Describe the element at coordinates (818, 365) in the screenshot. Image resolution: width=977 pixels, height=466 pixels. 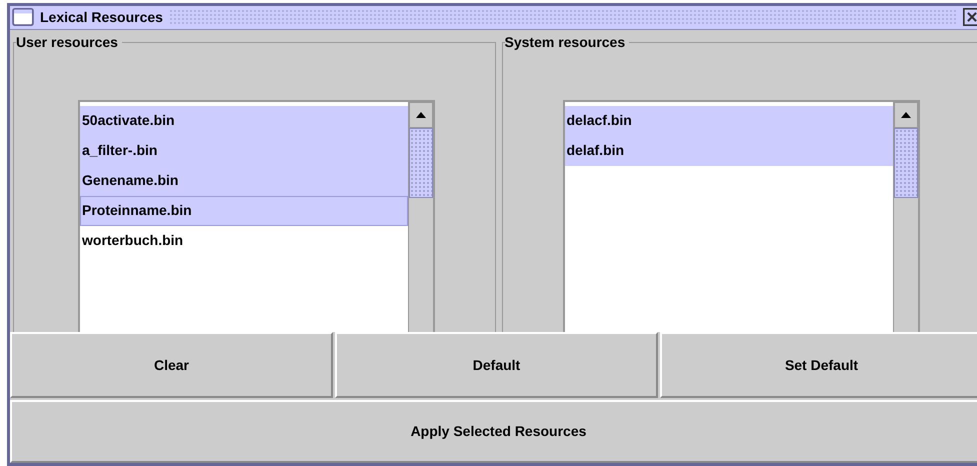
I see `action-button: Set Default` at that location.